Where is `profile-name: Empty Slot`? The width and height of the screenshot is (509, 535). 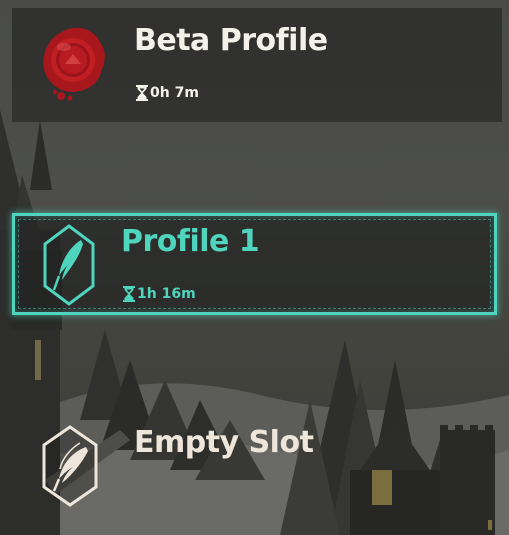
profile-name: Empty Slot is located at coordinates (224, 442).